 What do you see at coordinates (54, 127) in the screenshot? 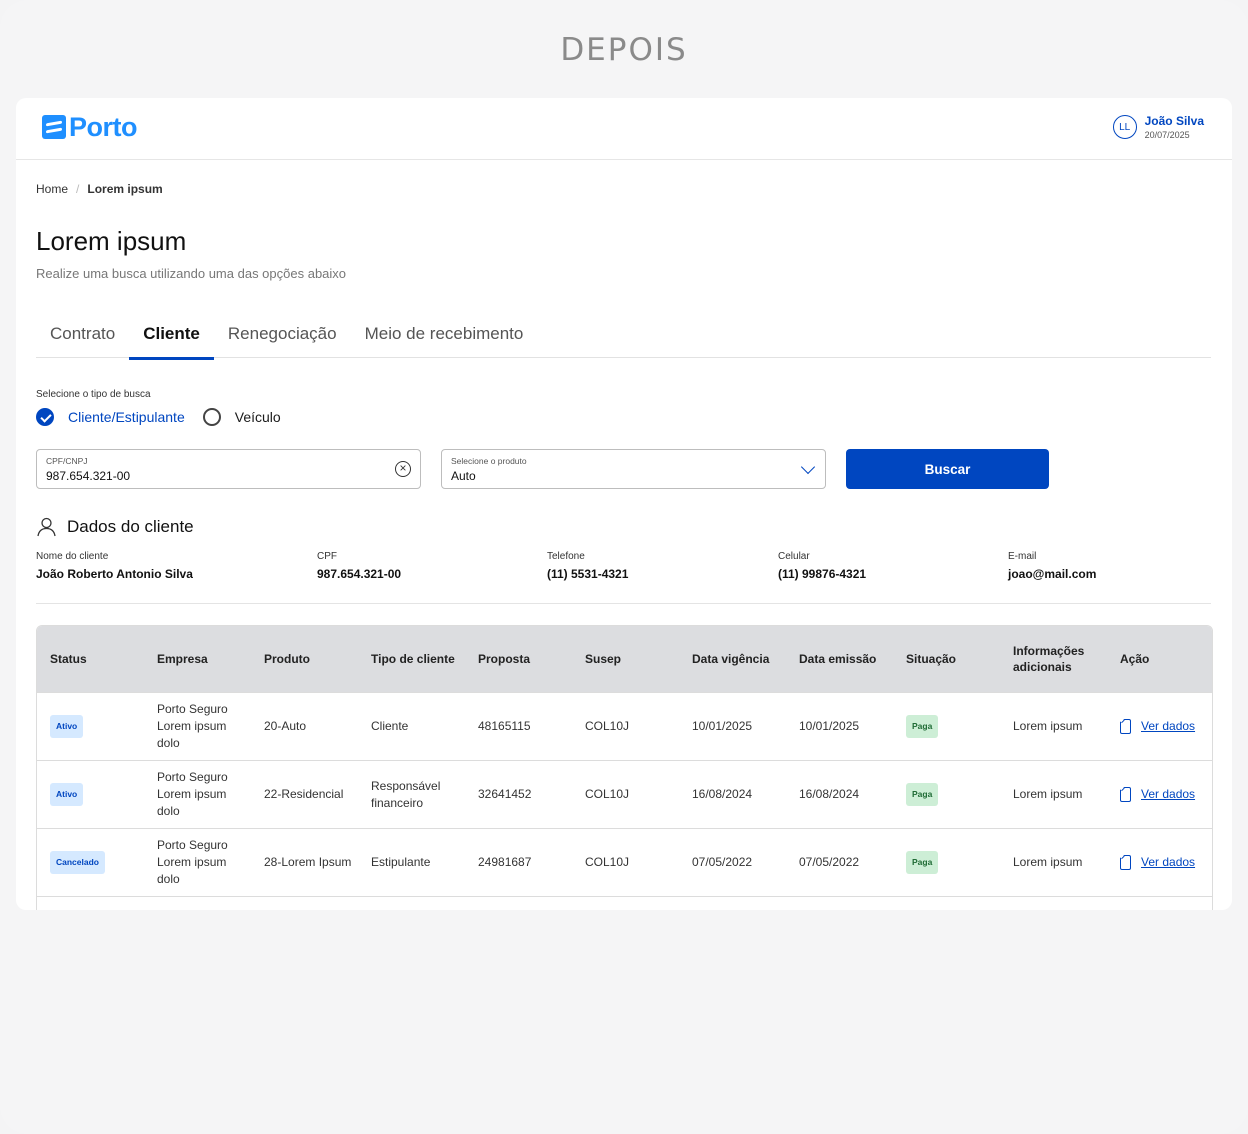
I see `logo-mark-icon` at bounding box center [54, 127].